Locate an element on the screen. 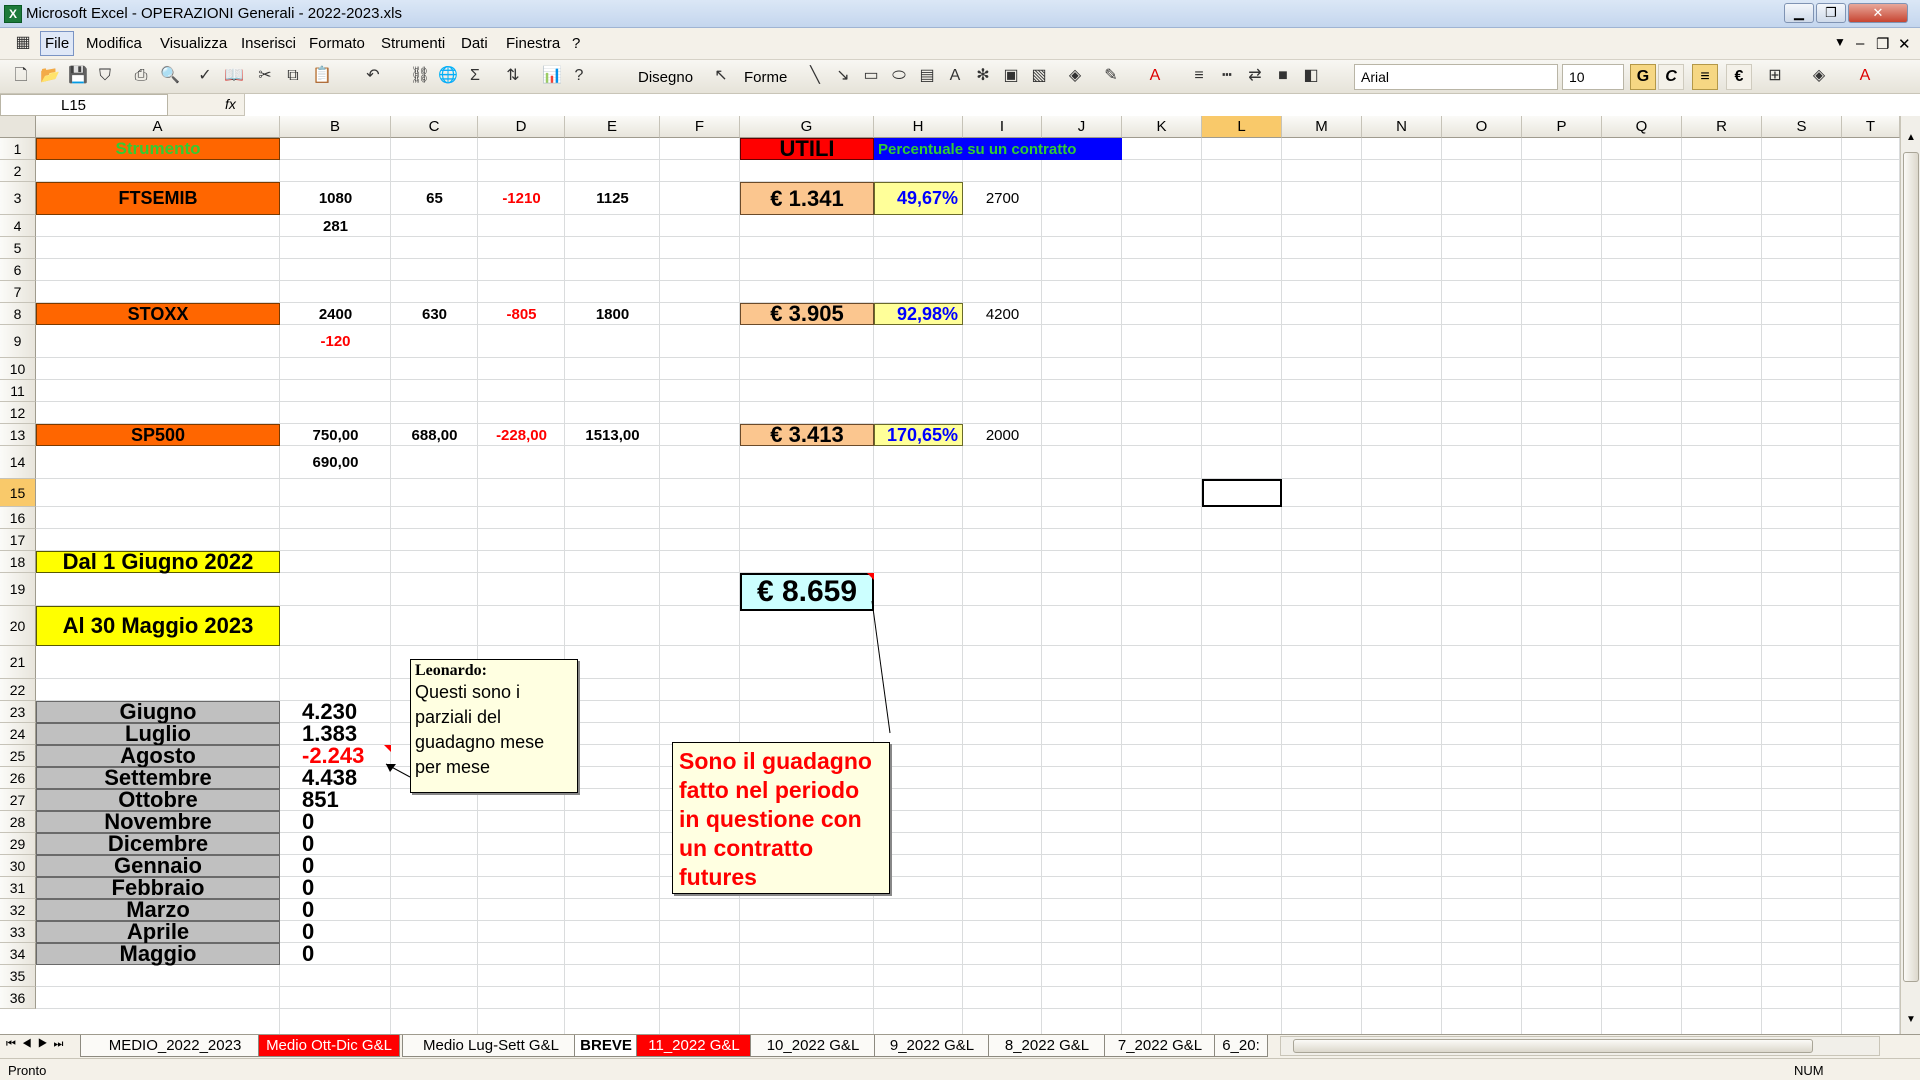 This screenshot has height=1080, width=1920. shapes-menu: Forme is located at coordinates (765, 77).